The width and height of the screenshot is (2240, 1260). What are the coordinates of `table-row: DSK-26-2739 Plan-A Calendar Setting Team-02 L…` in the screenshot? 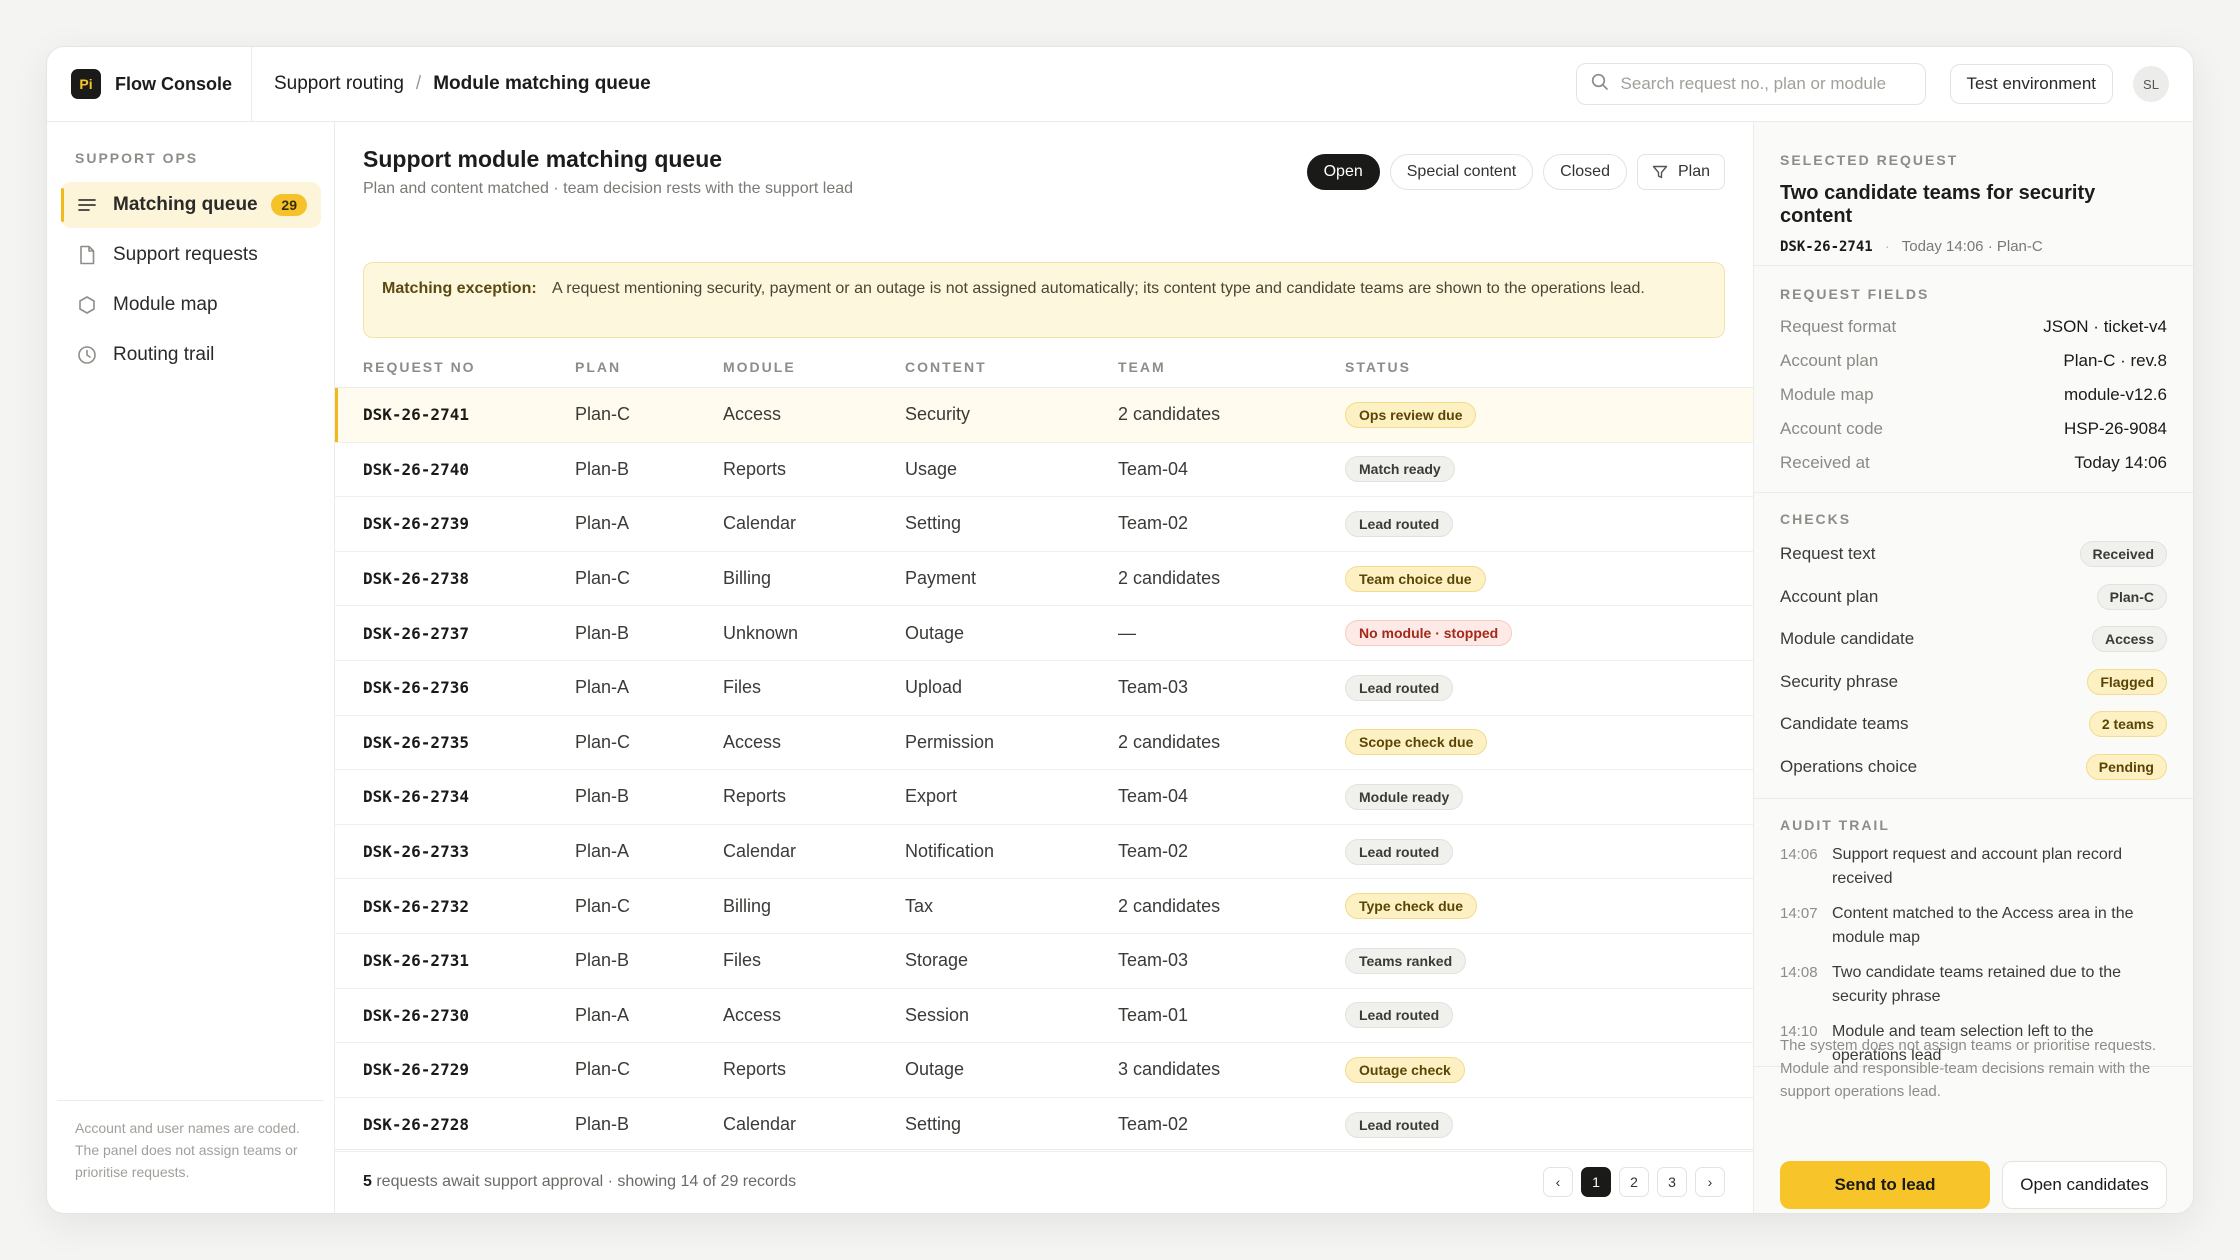 It's located at (1044, 524).